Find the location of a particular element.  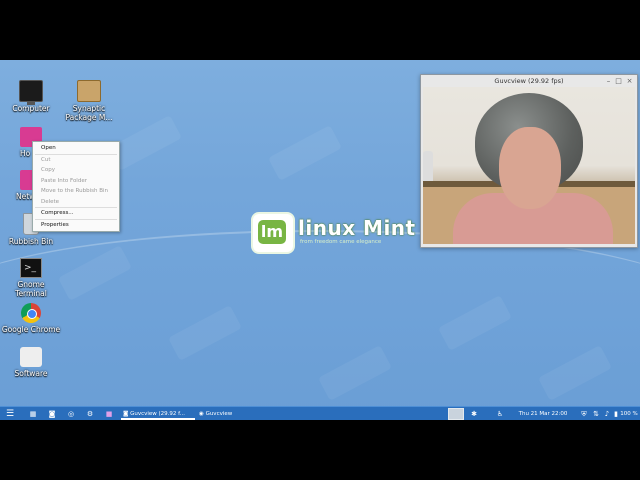

desktop-icon-label: Google Chrome is located at coordinates (31, 329).